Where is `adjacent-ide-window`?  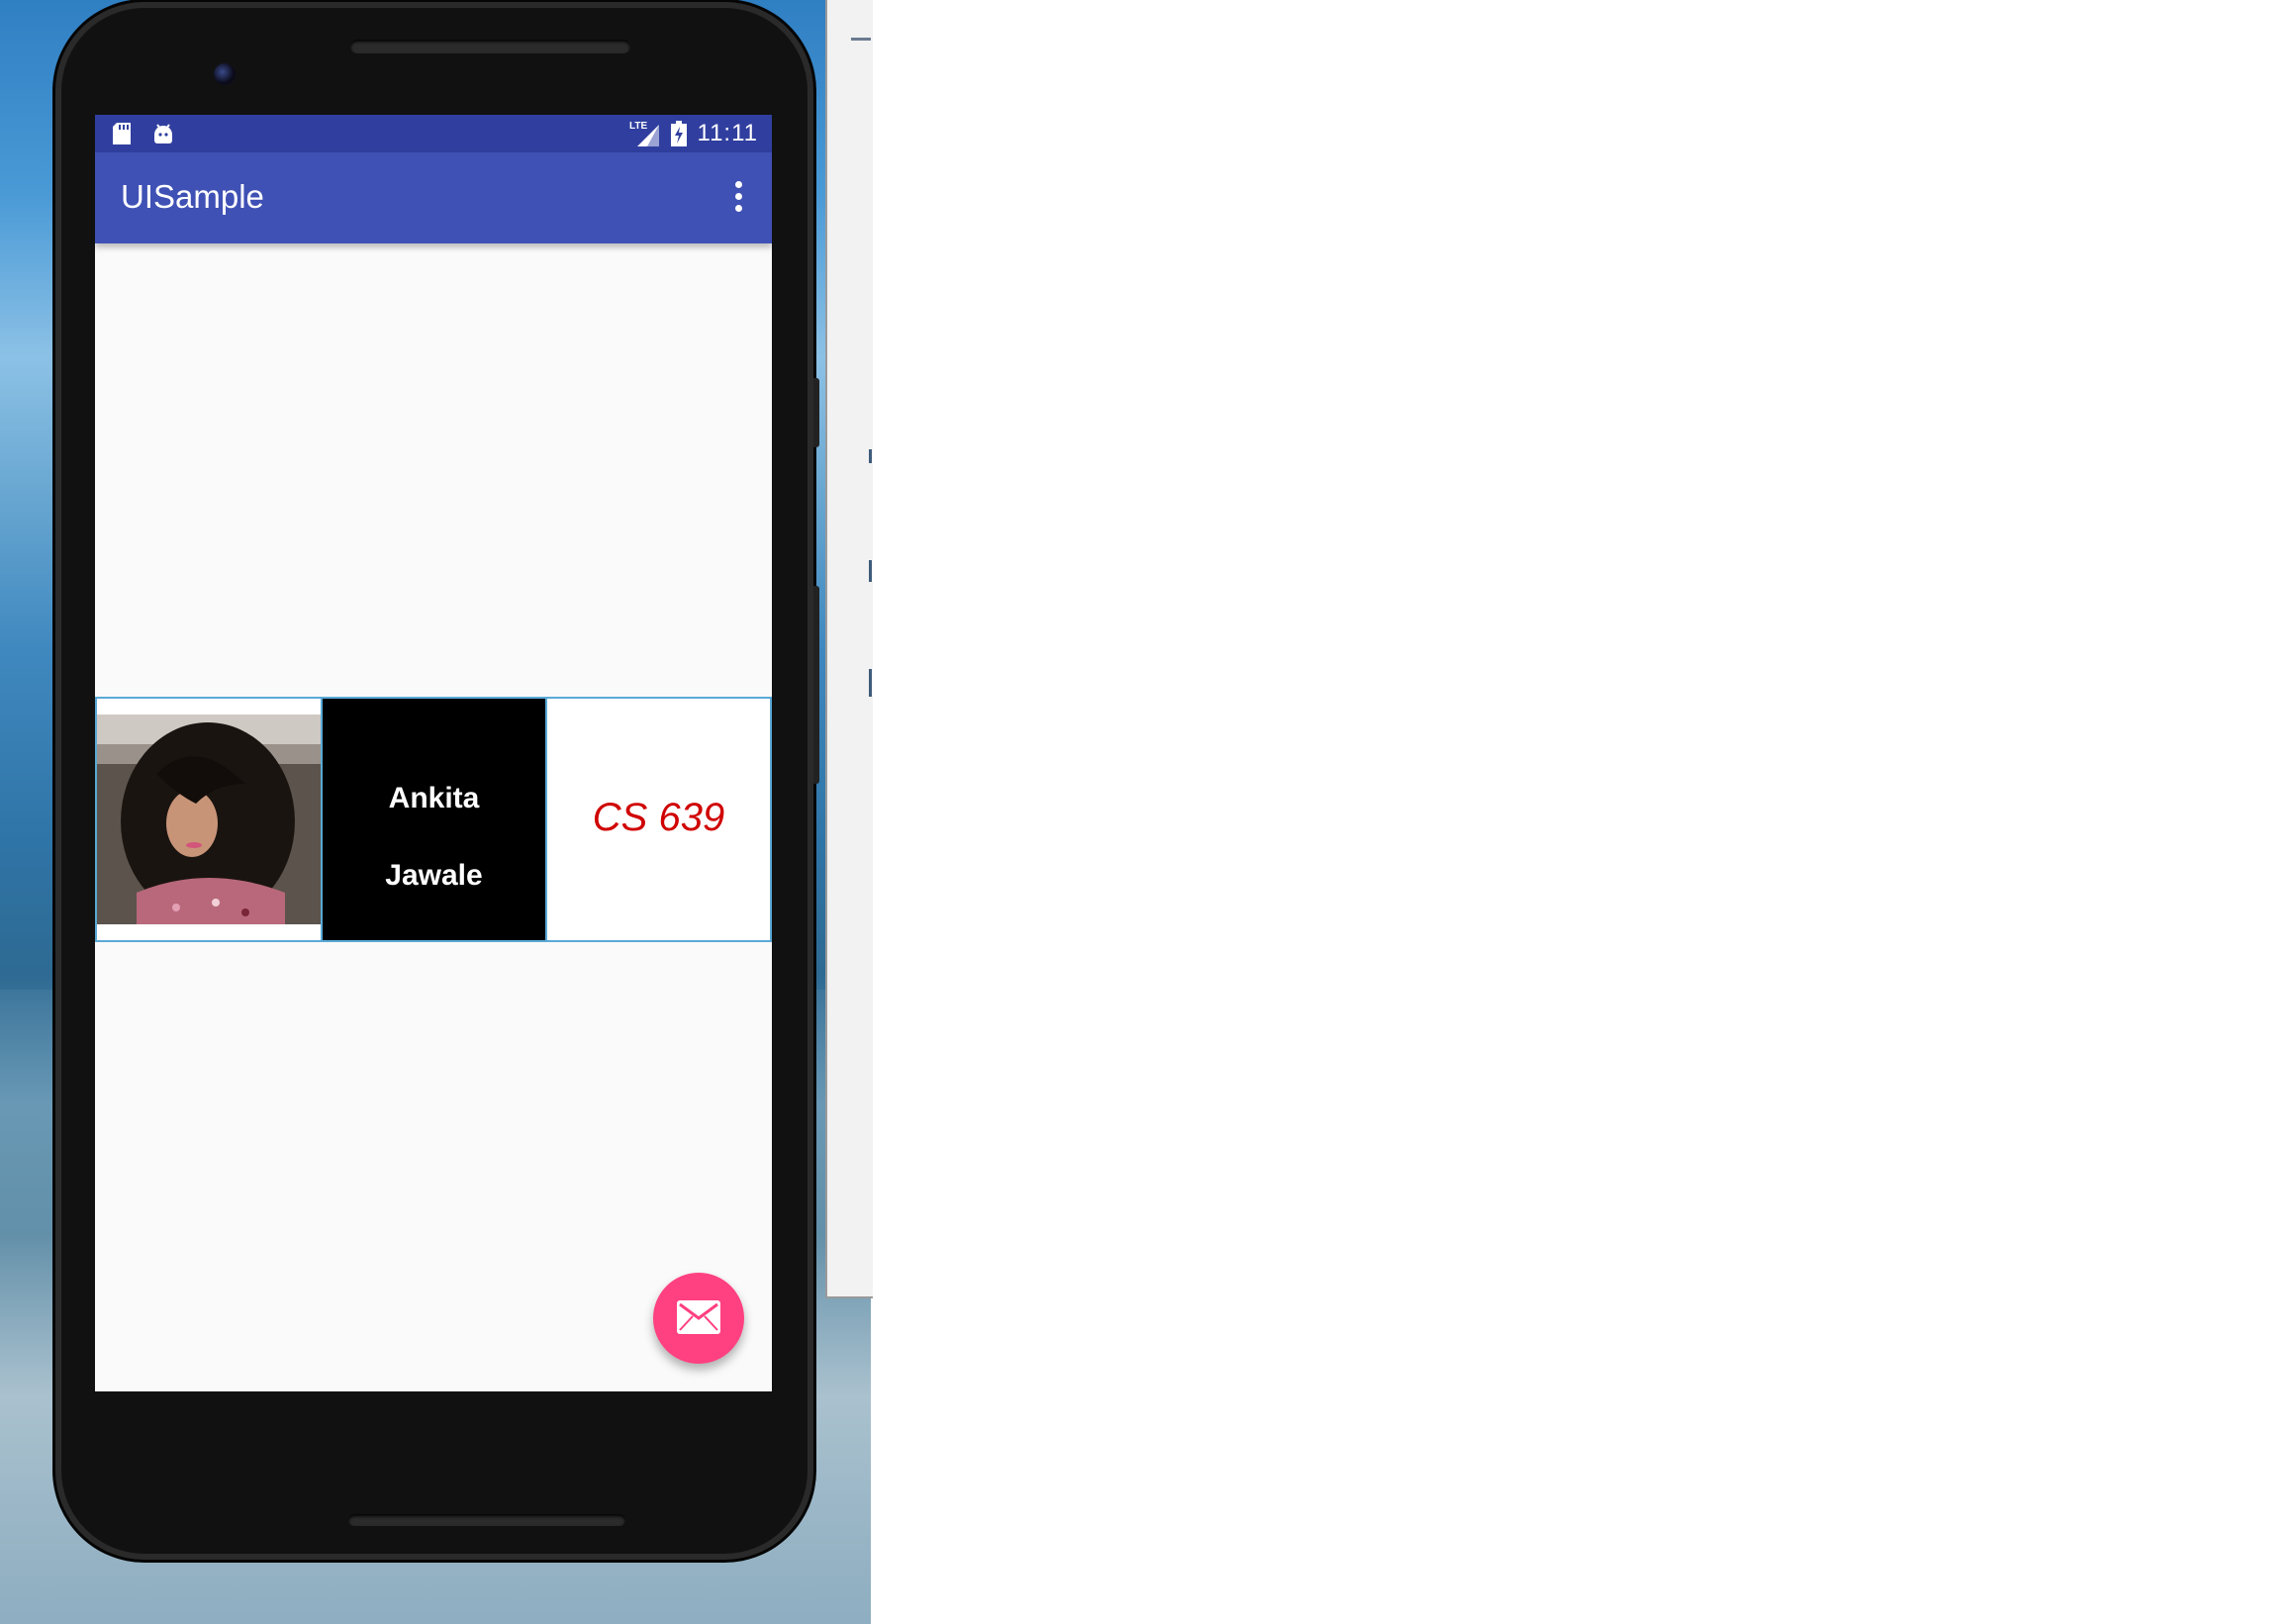
adjacent-ide-window is located at coordinates (849, 649).